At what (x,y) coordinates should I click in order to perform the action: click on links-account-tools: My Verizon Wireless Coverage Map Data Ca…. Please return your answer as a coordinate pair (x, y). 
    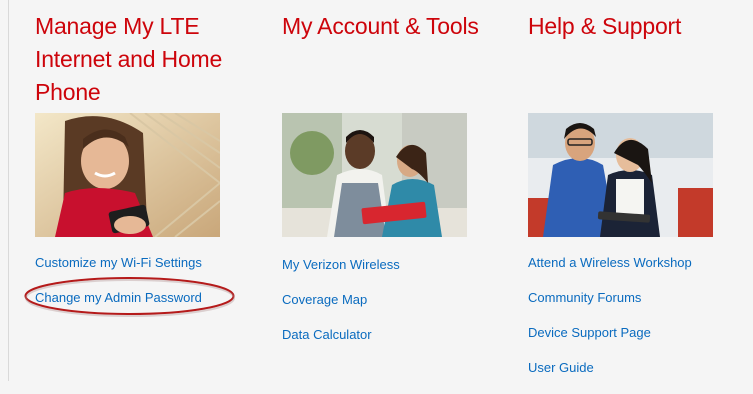
    Looking at the image, I should click on (341, 308).